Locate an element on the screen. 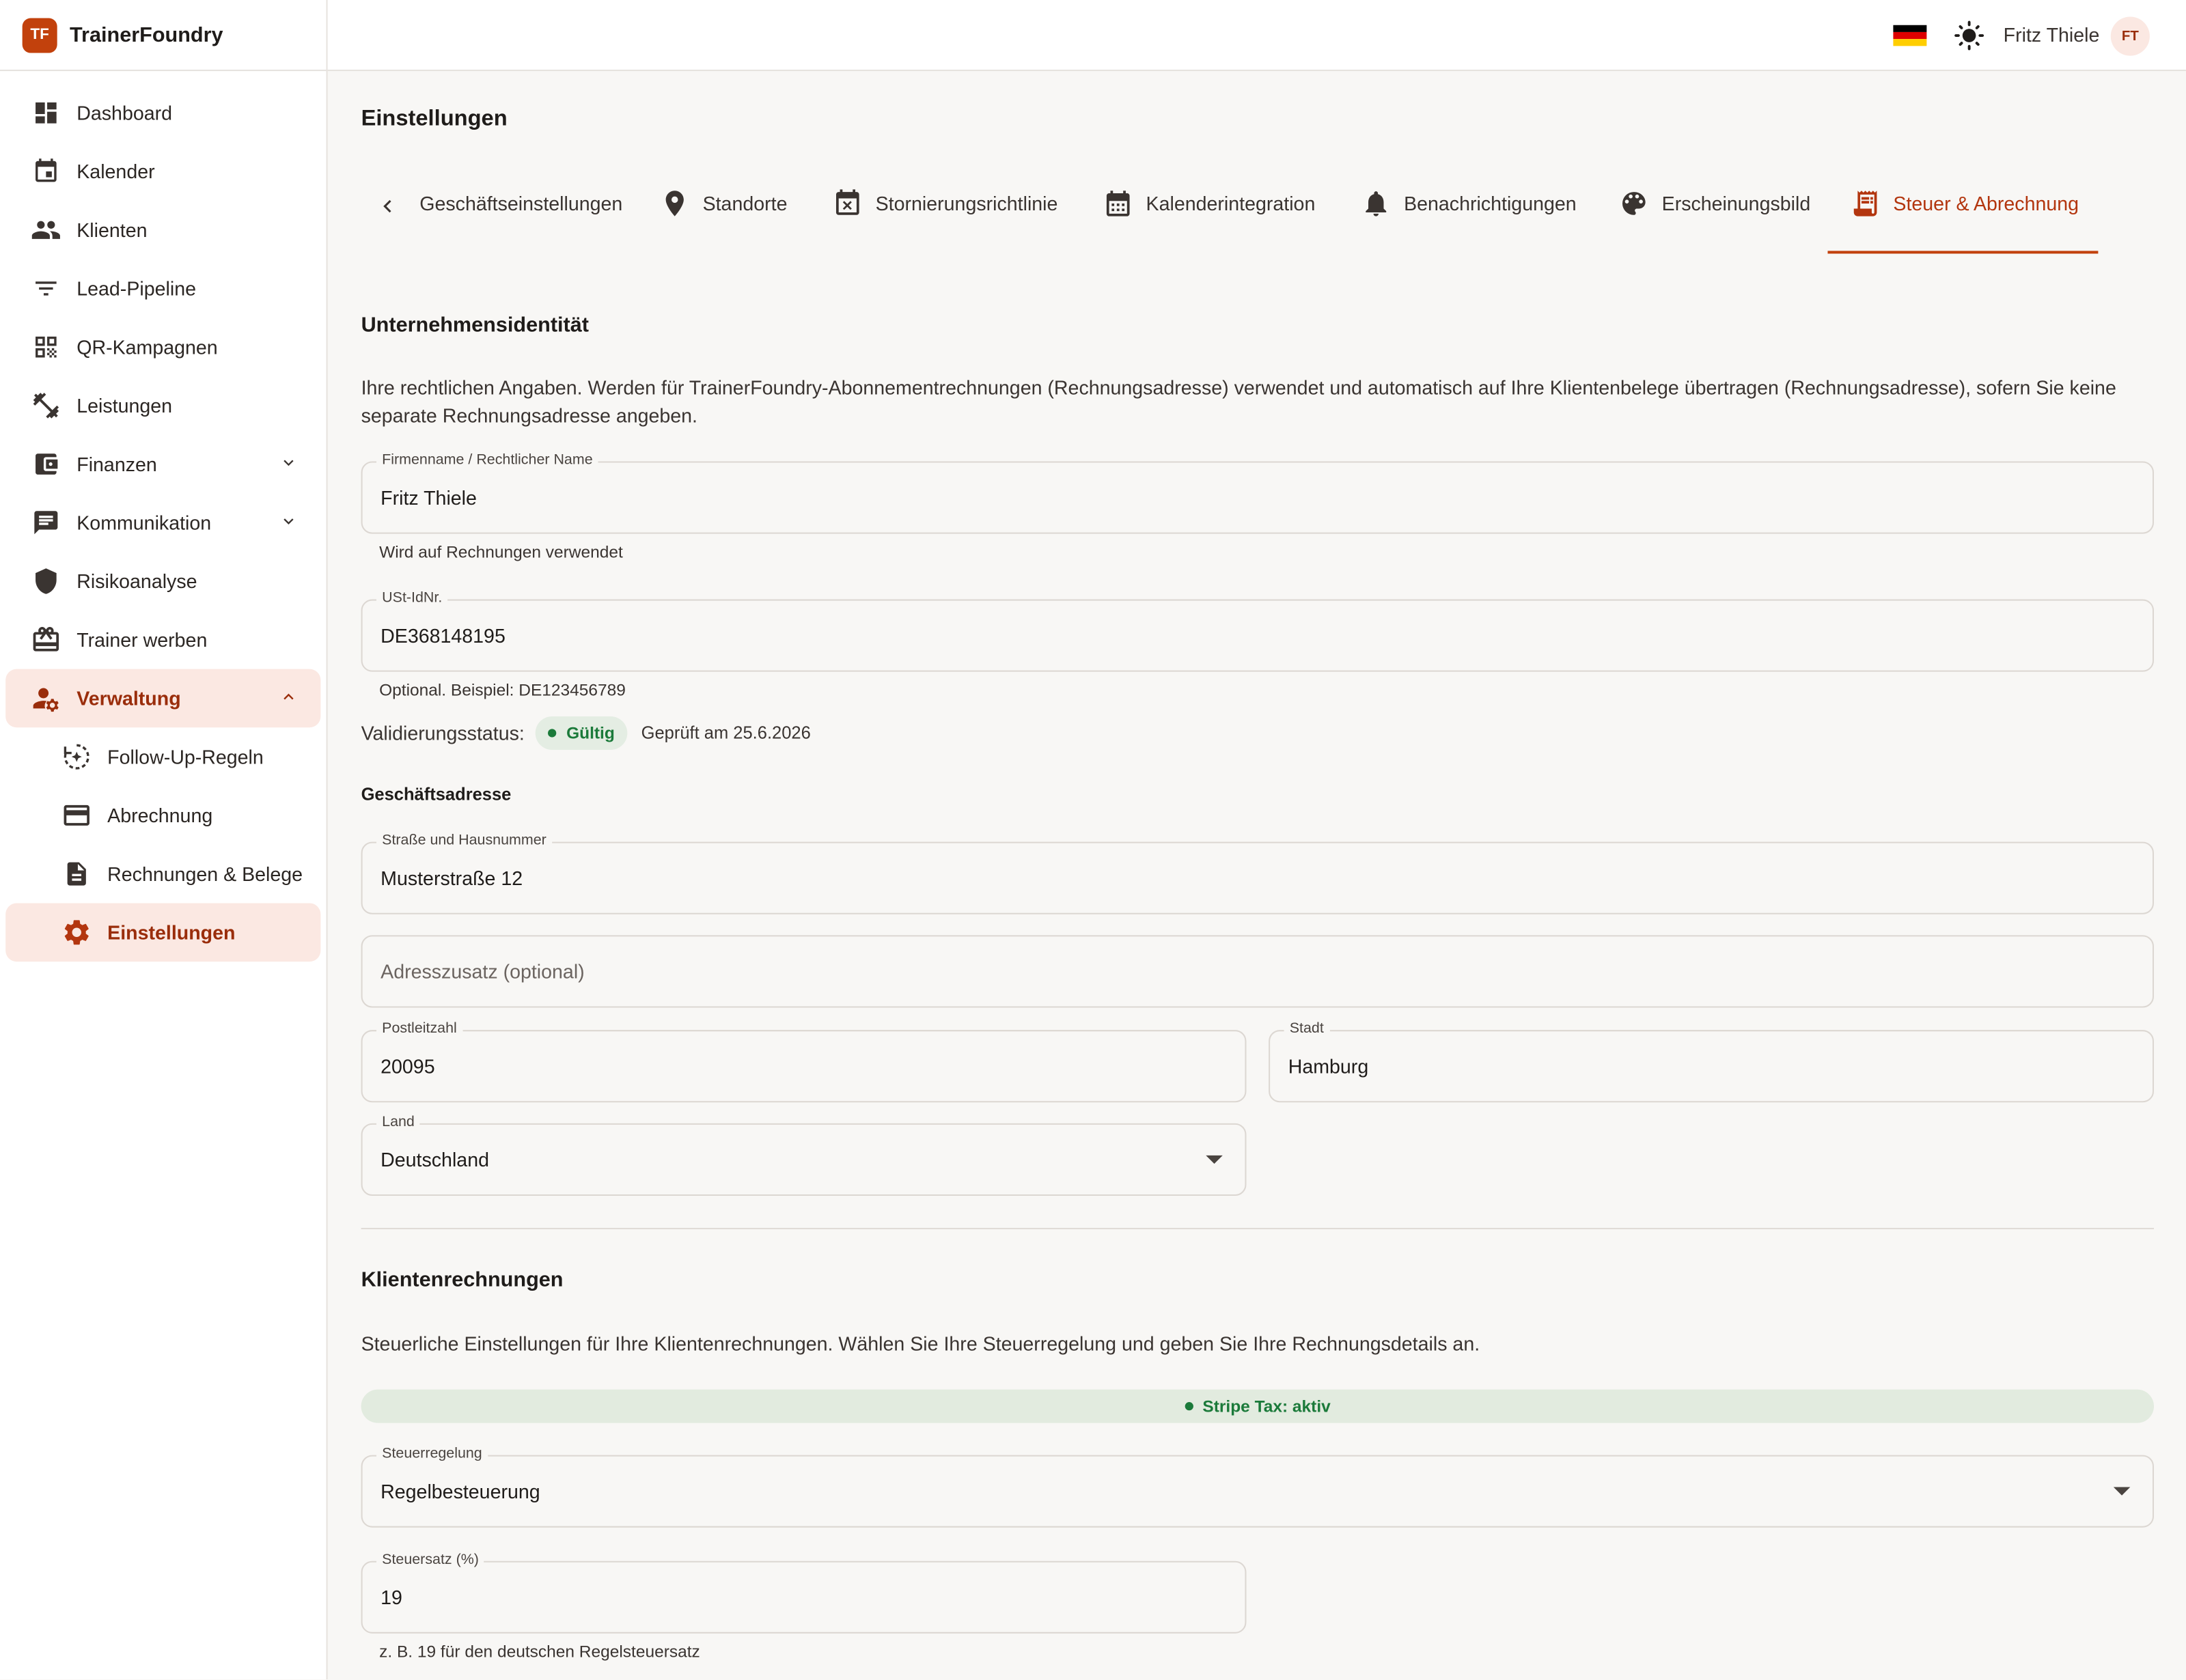 The height and width of the screenshot is (1680, 2186). people-icon is located at coordinates (46, 229).